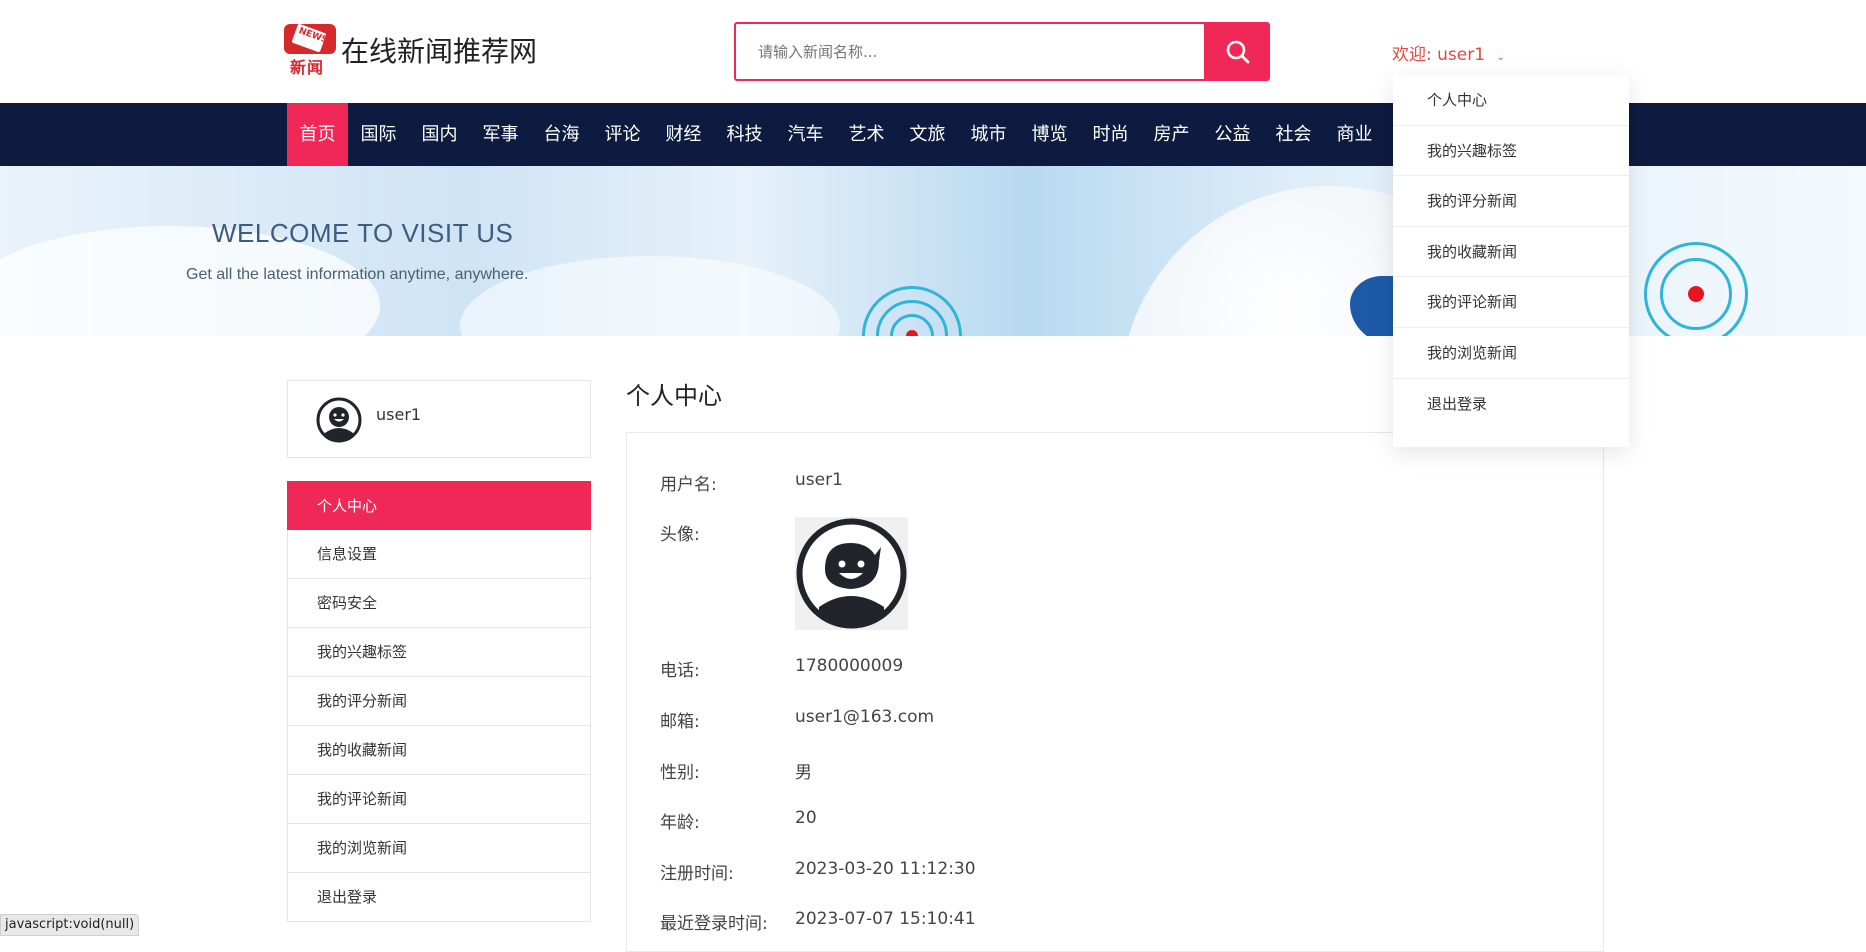 This screenshot has width=1866, height=952. Describe the element at coordinates (688, 485) in the screenshot. I see `profile-field-label: 用户名:` at that location.